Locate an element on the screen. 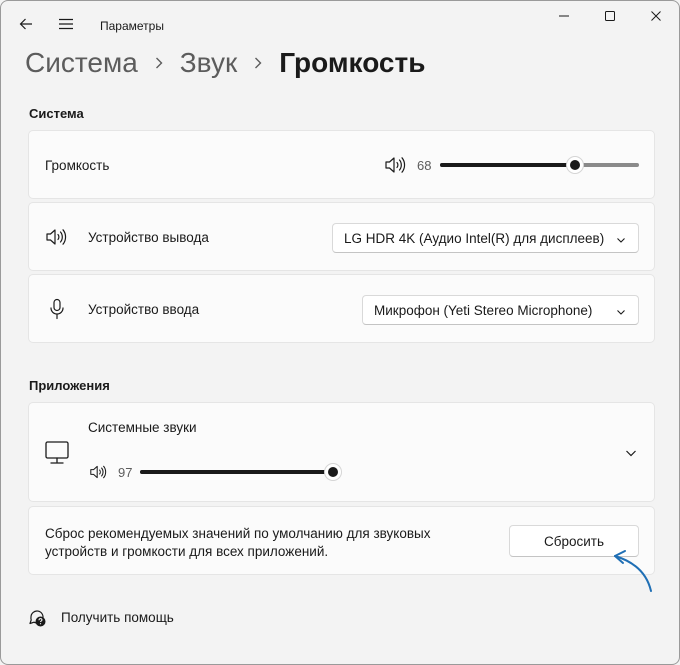 The width and height of the screenshot is (680, 665). minimize-button is located at coordinates (564, 18).